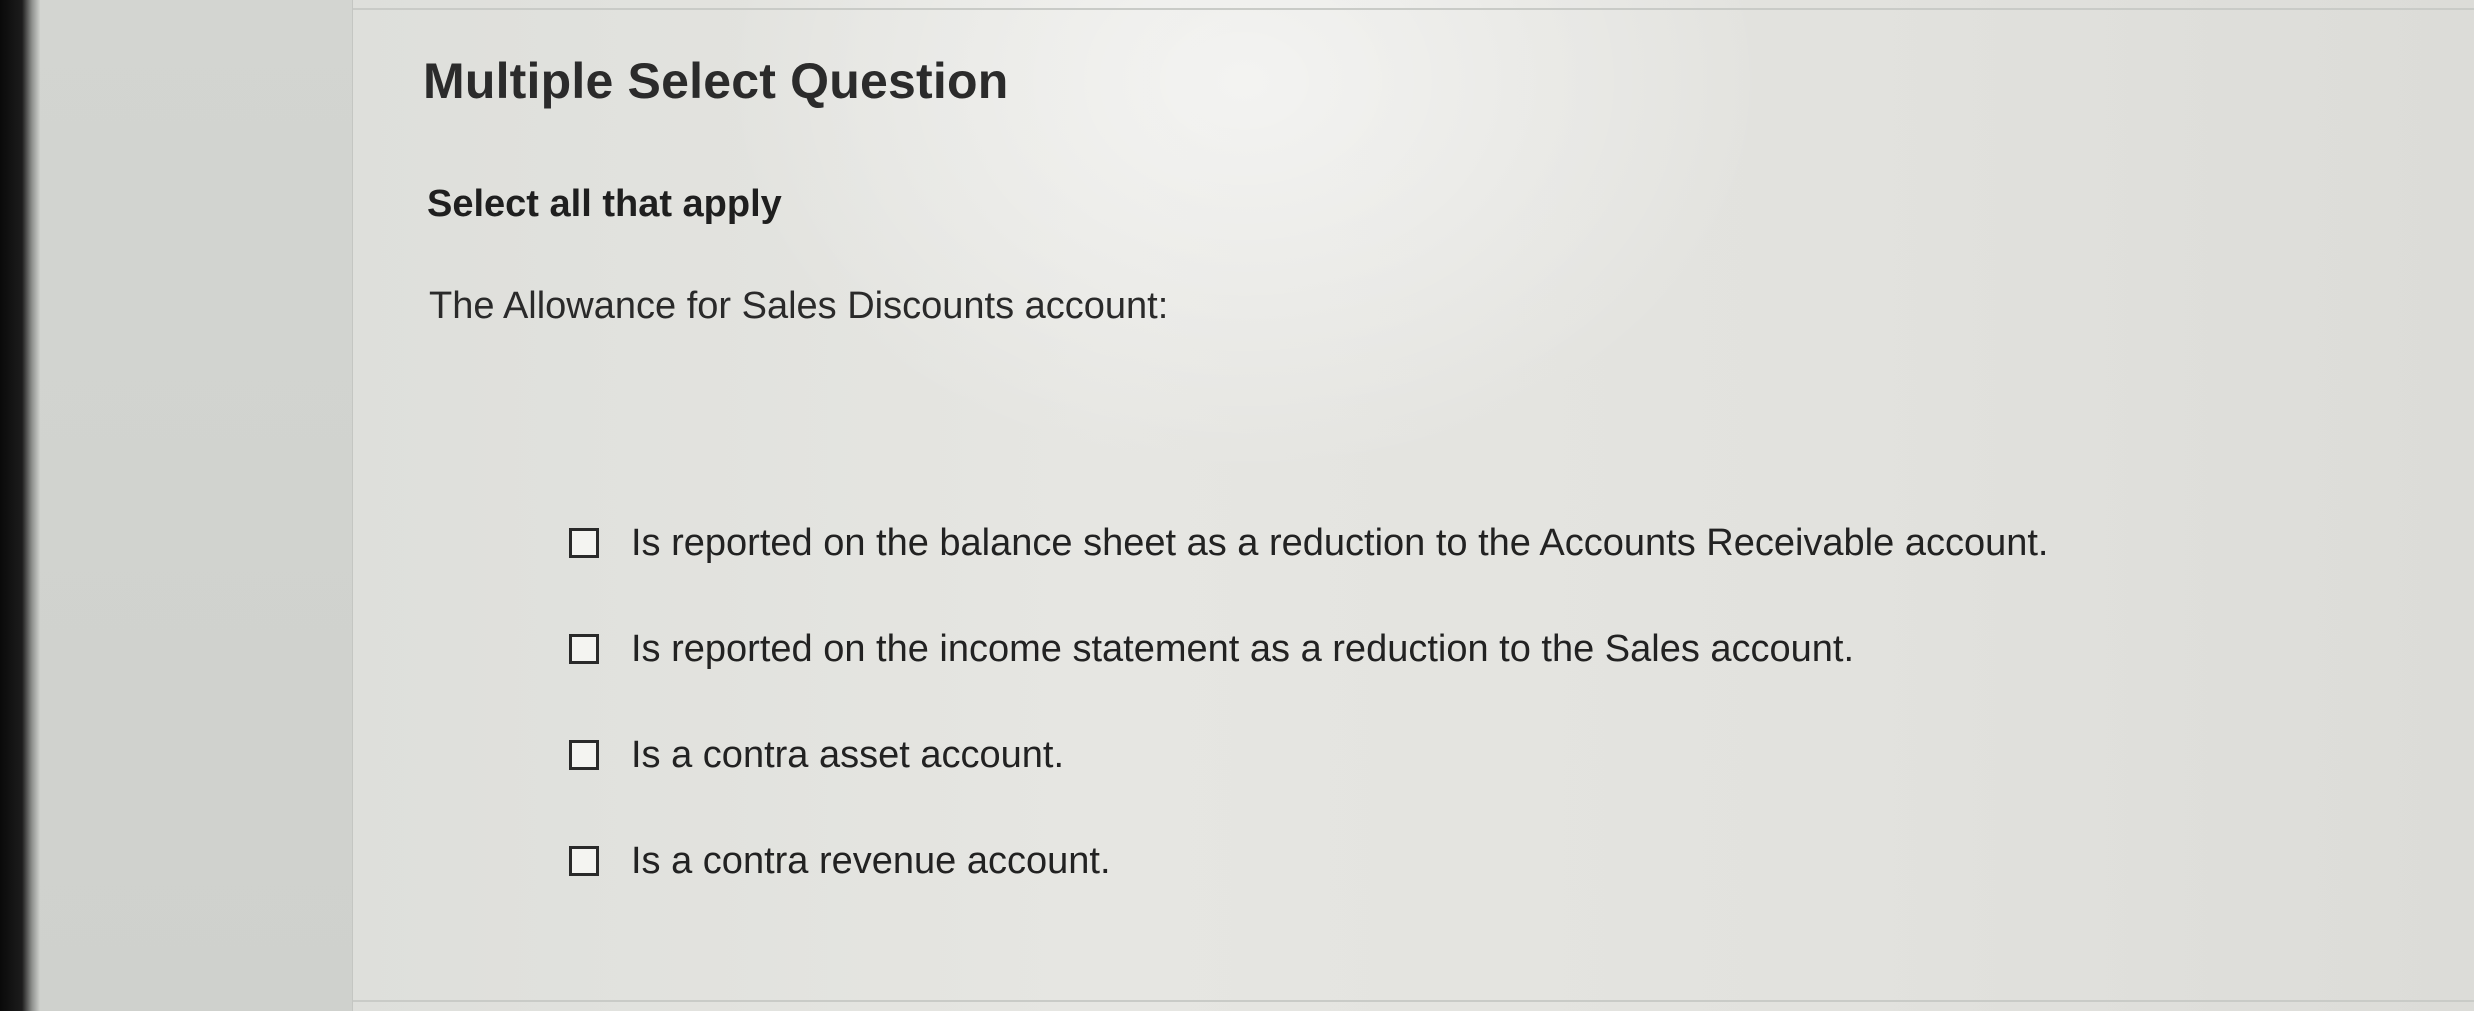 This screenshot has width=2474, height=1011. I want to click on answer-option-label: Is a contra revenue account., so click(871, 861).